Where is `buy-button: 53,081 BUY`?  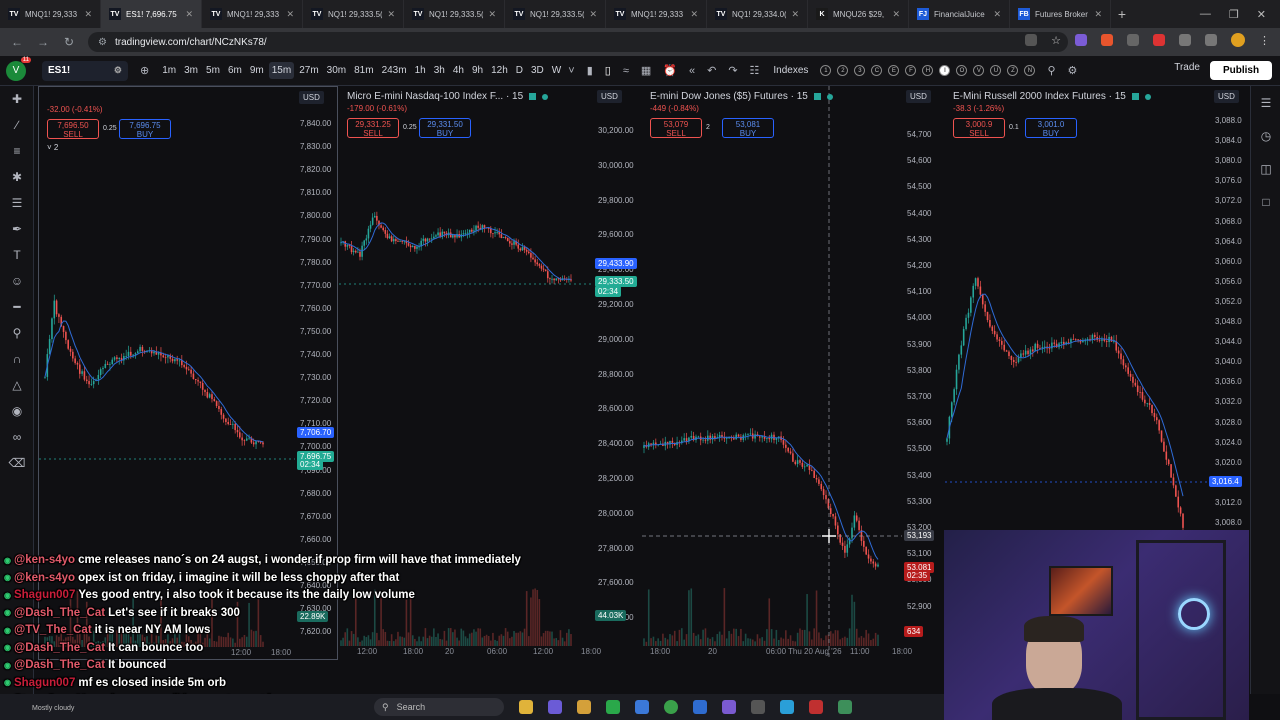
buy-button: 53,081 BUY is located at coordinates (748, 128).